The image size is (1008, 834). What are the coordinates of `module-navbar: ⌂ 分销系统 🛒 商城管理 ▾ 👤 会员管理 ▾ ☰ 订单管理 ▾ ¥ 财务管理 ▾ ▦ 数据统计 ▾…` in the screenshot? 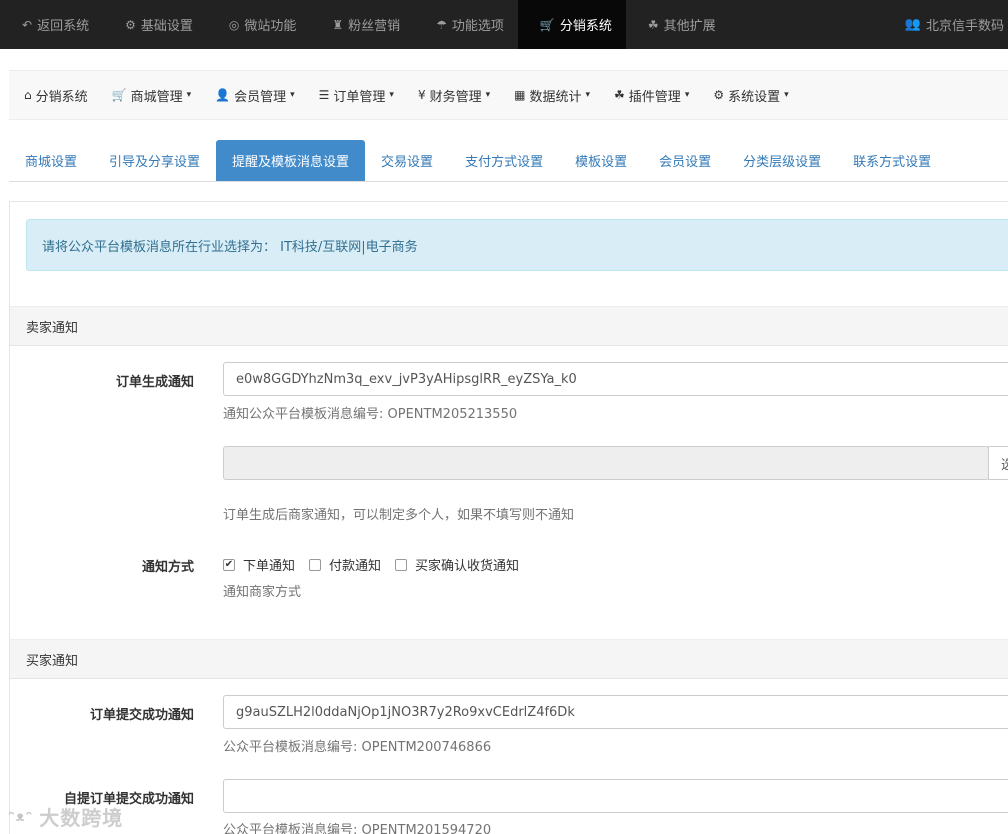 It's located at (508, 95).